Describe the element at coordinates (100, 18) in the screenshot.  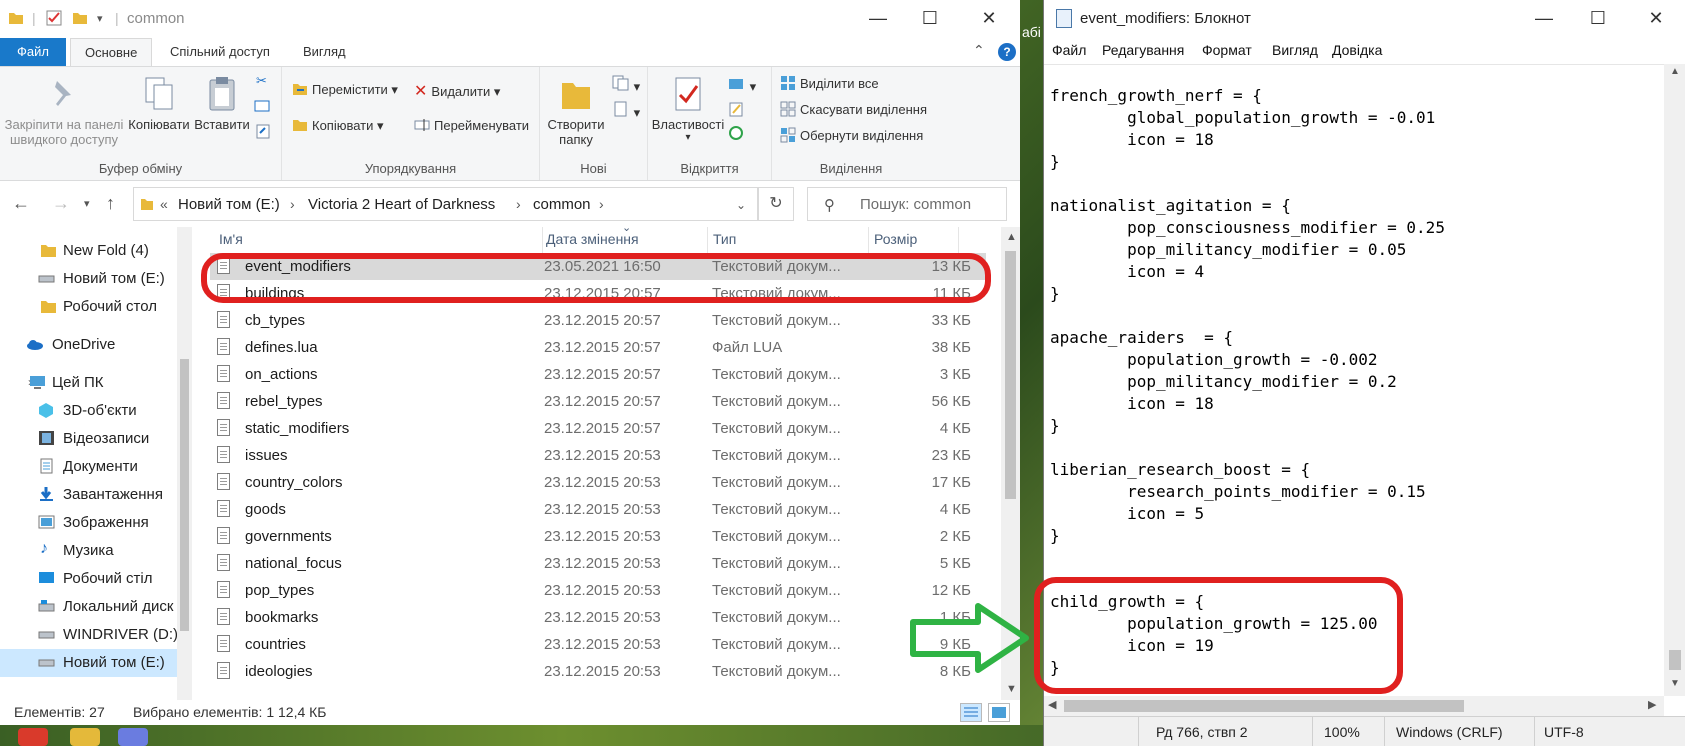
I see `customize-quick-access-icon: ▾` at that location.